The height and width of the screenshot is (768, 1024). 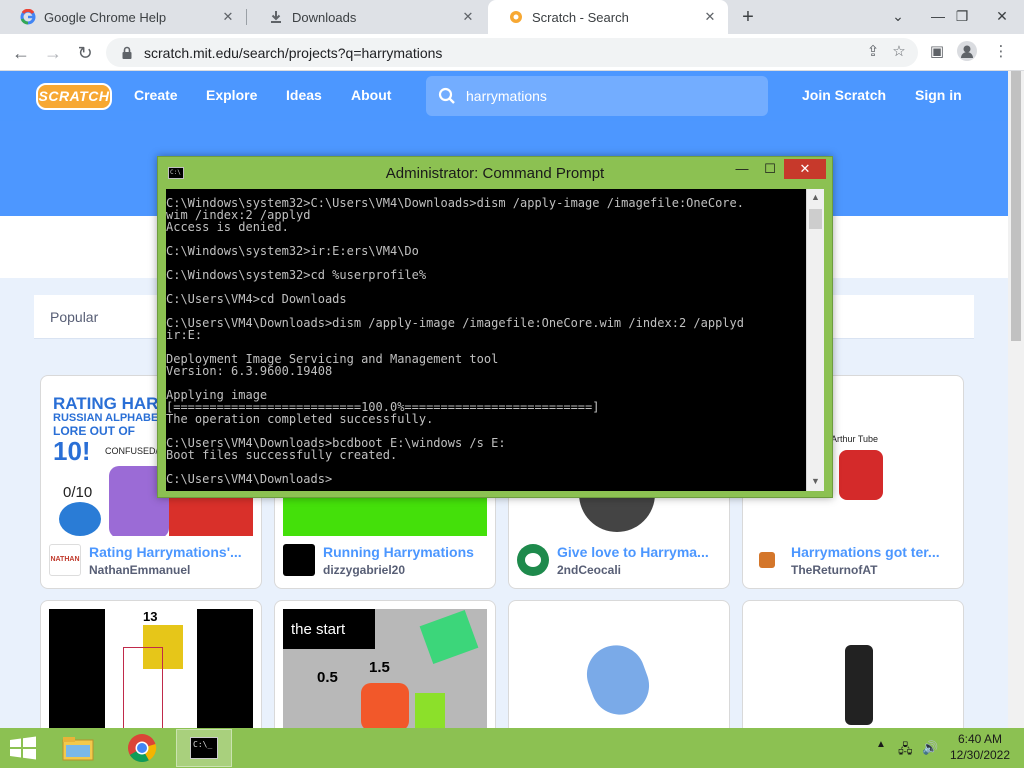 I want to click on scratch-logo: SCRATCH, so click(x=74, y=96).